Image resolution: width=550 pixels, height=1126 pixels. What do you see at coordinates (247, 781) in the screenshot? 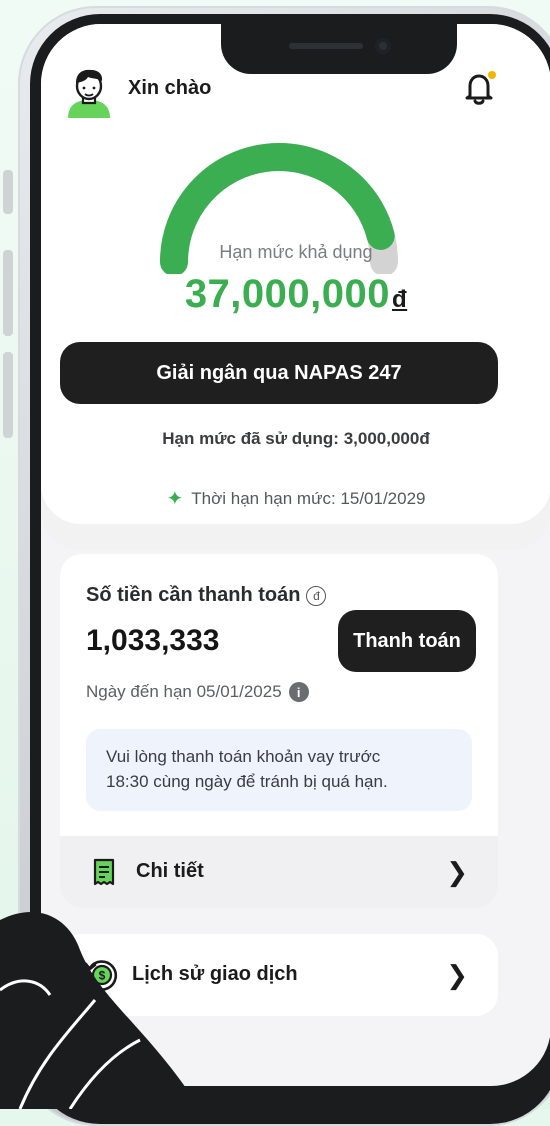
I see `notice-line: 18:30 cùng ngày để tránh bị quá hạn.` at bounding box center [247, 781].